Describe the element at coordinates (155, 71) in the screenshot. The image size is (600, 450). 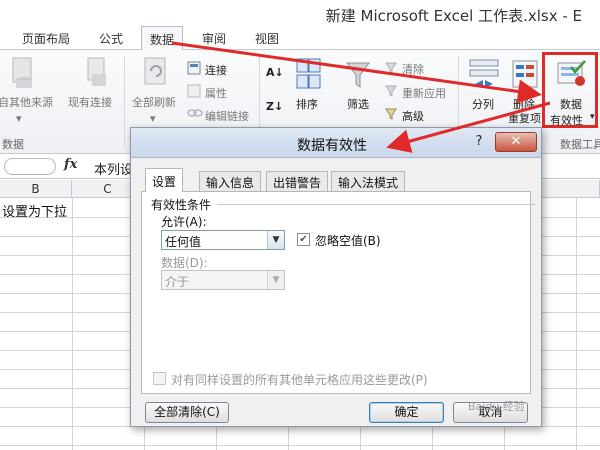
I see `refresh-all-icon` at that location.